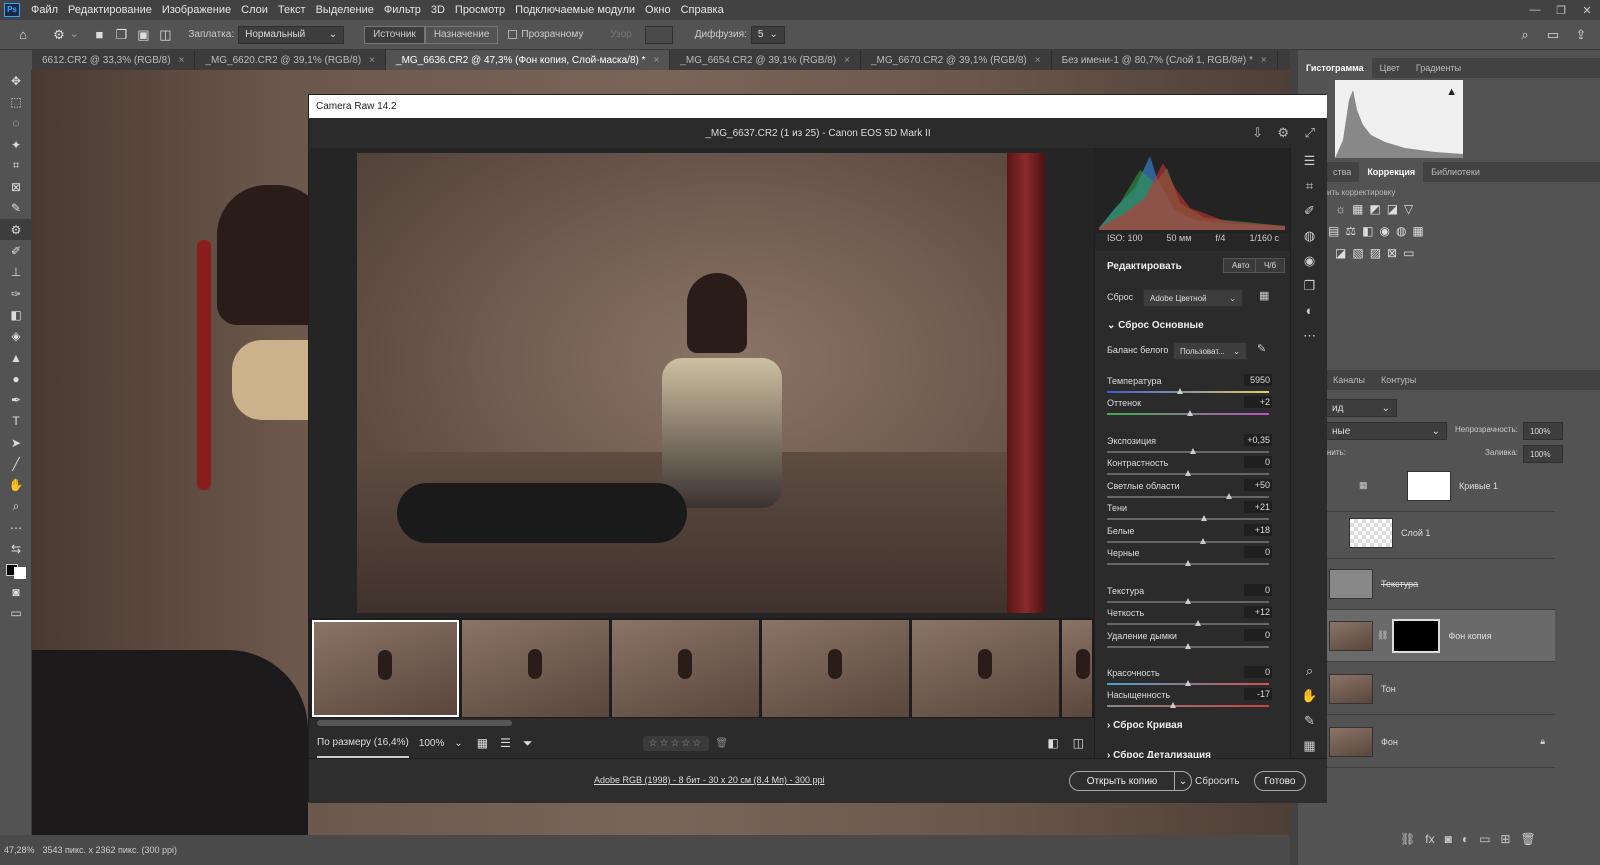  I want to click on workspace-icon: ▭, so click(1553, 35).